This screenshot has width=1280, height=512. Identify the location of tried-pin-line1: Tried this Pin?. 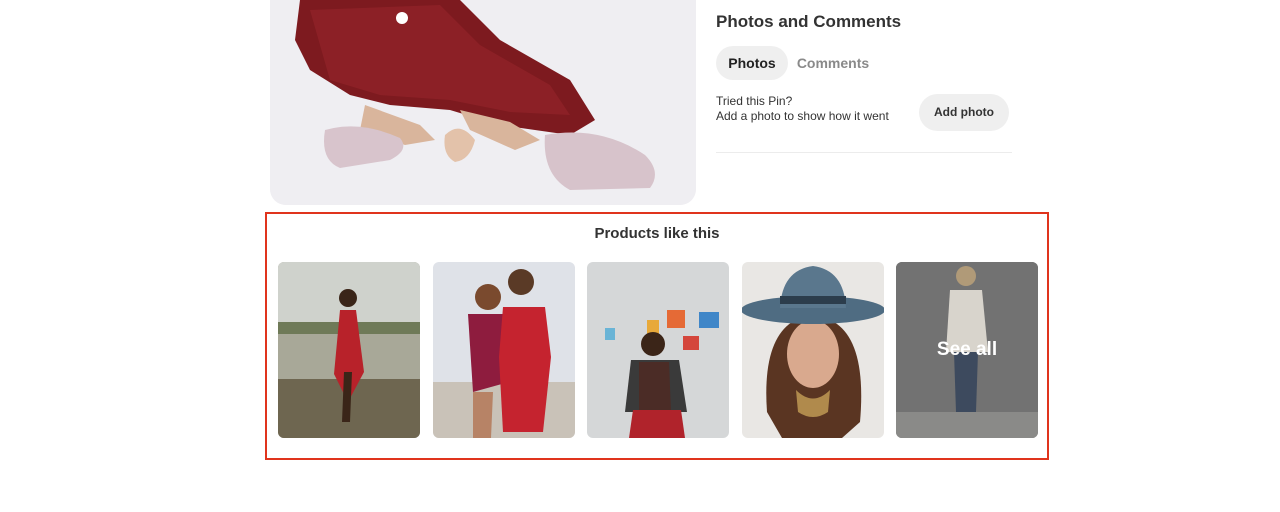
(754, 101).